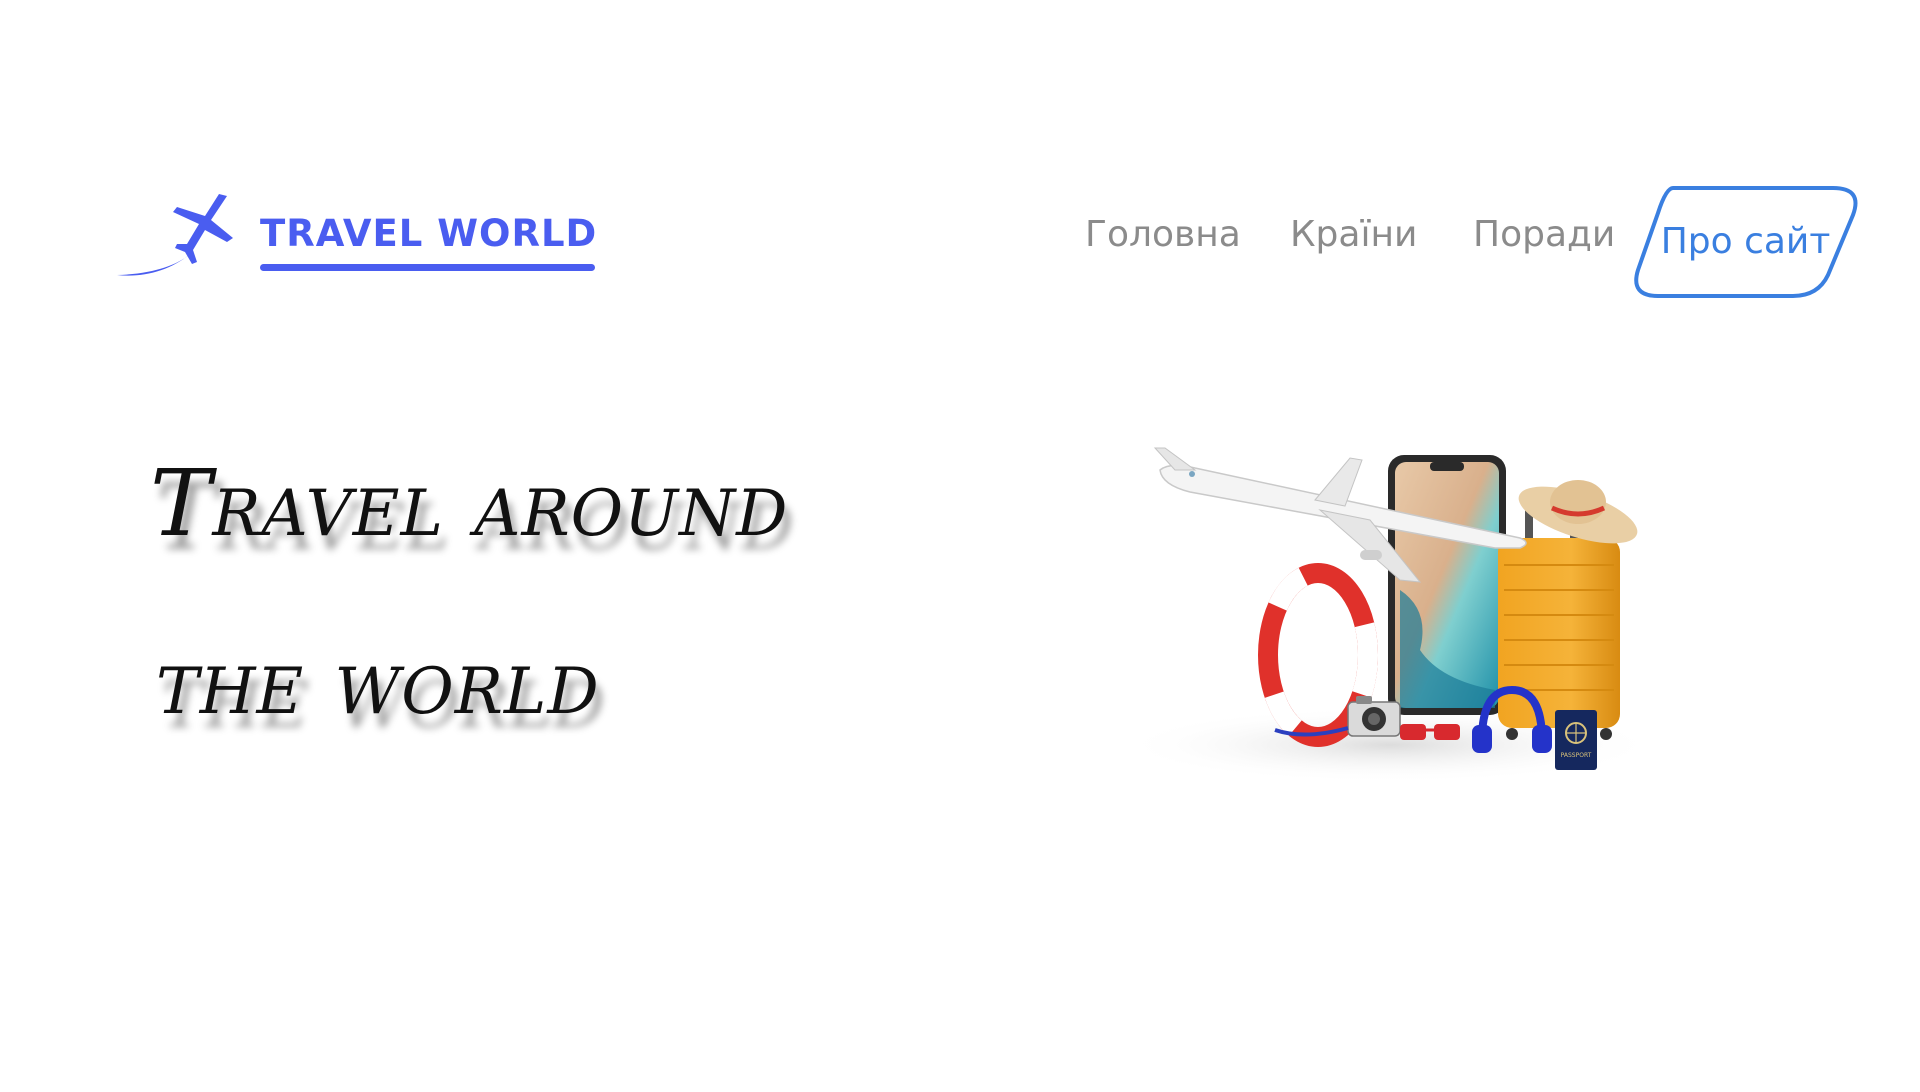 The image size is (1920, 1092). Describe the element at coordinates (427, 267) in the screenshot. I see `brand-underline` at that location.